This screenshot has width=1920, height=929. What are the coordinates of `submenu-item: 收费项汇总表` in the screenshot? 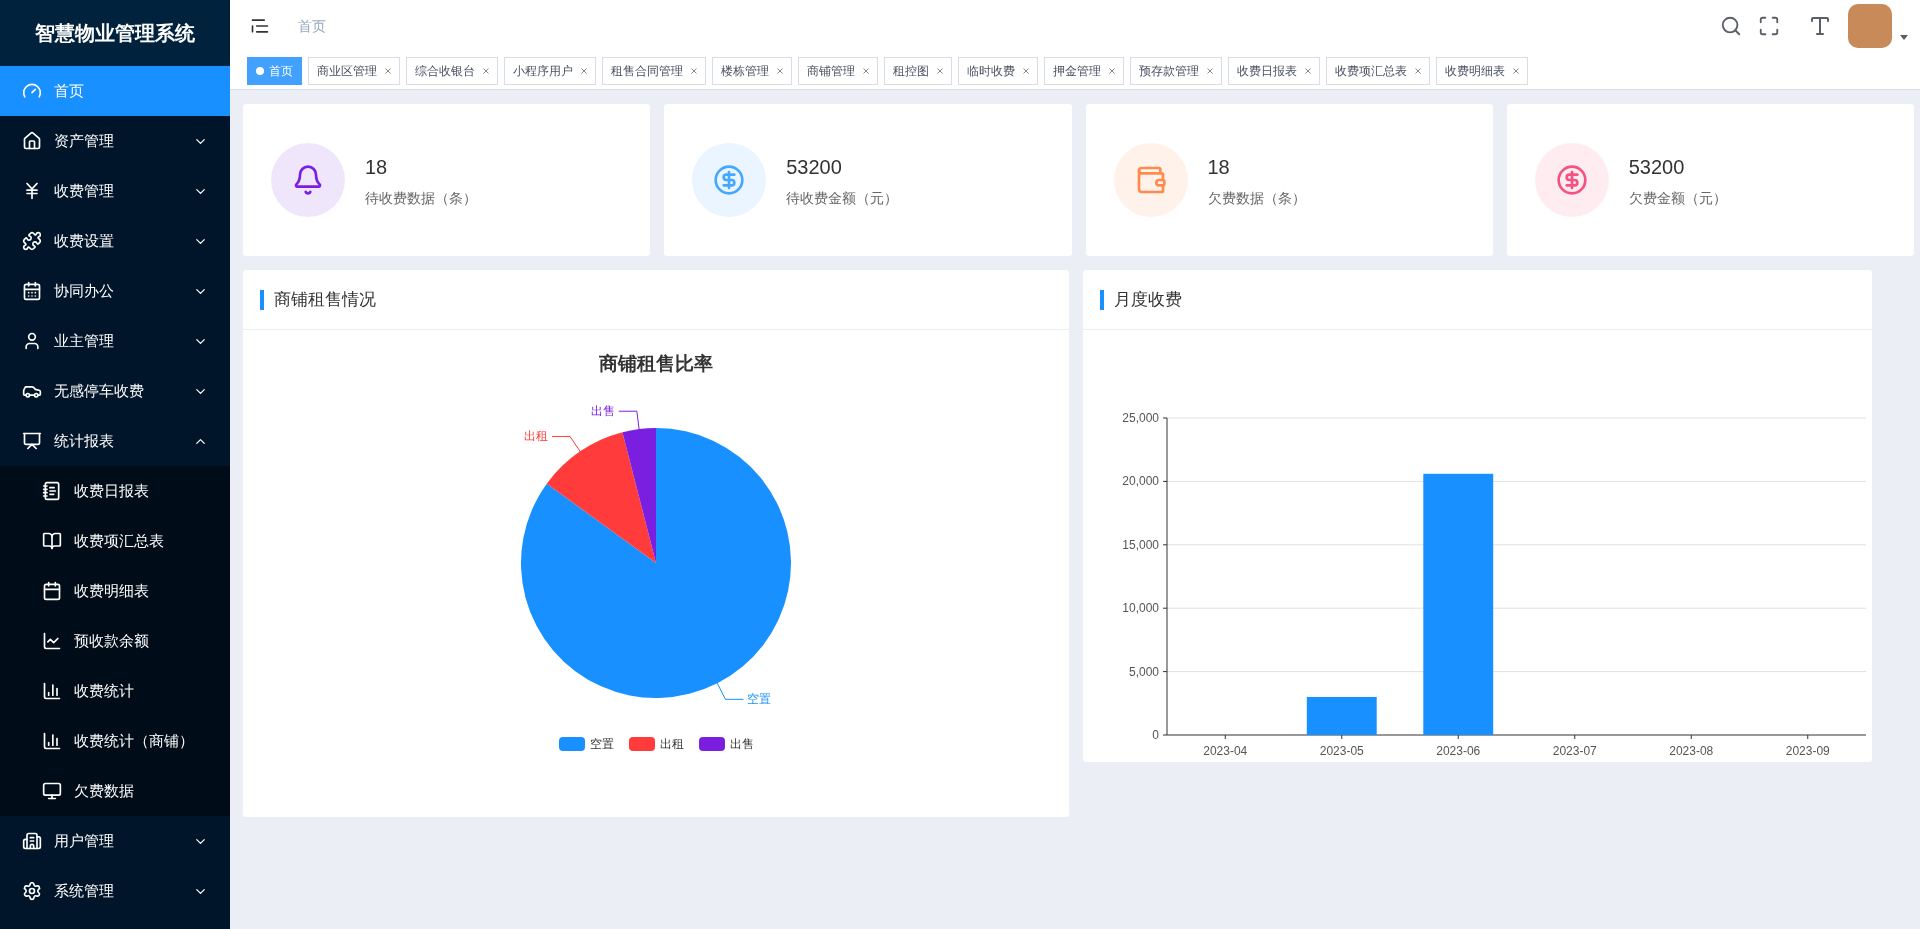 It's located at (115, 541).